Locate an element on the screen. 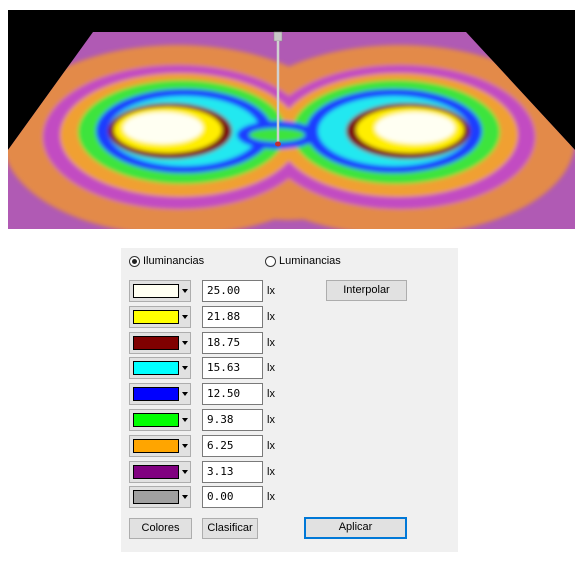 The image size is (583, 566). legend-row: 6.25 lx is located at coordinates (209, 445).